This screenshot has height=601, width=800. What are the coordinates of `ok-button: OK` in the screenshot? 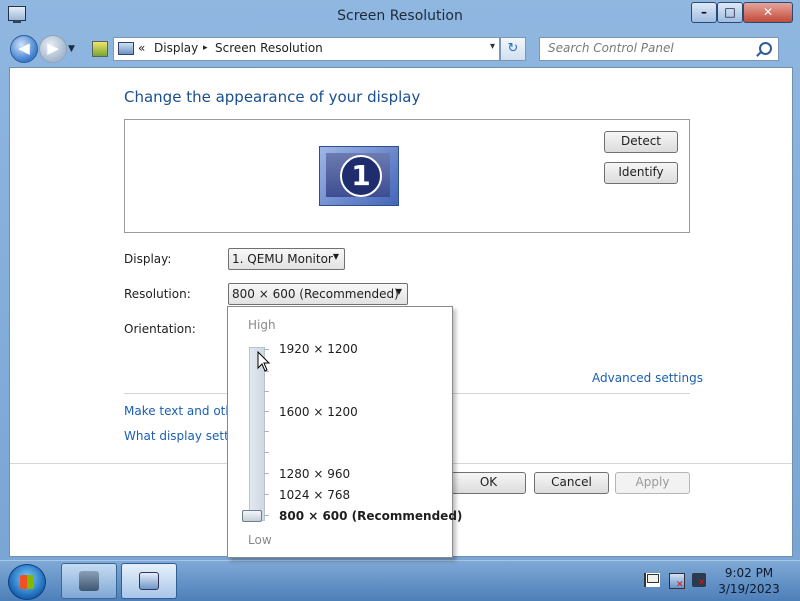 It's located at (488, 483).